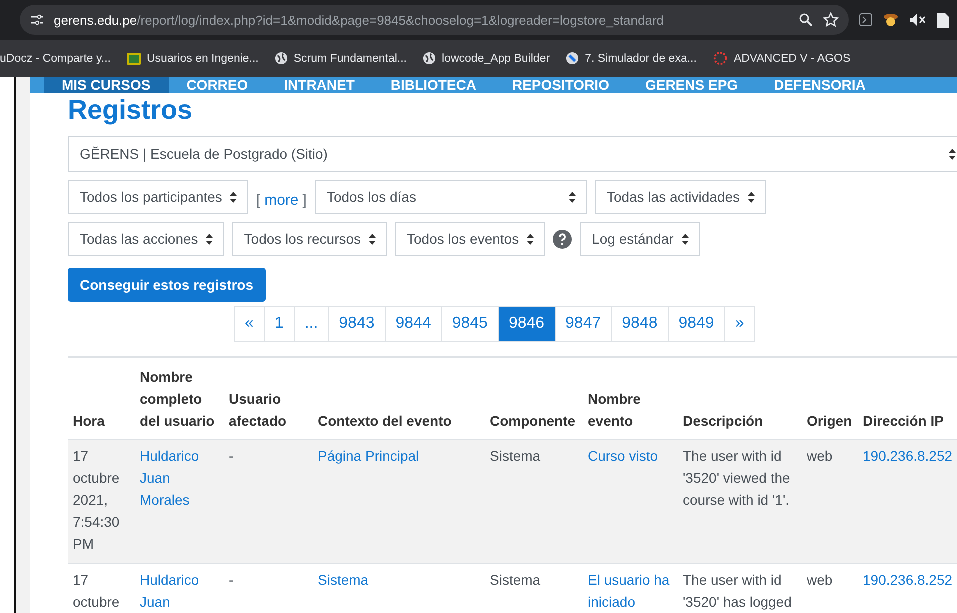 The height and width of the screenshot is (613, 957). Describe the element at coordinates (640, 239) in the screenshot. I see `filter-select: Log estándar` at that location.